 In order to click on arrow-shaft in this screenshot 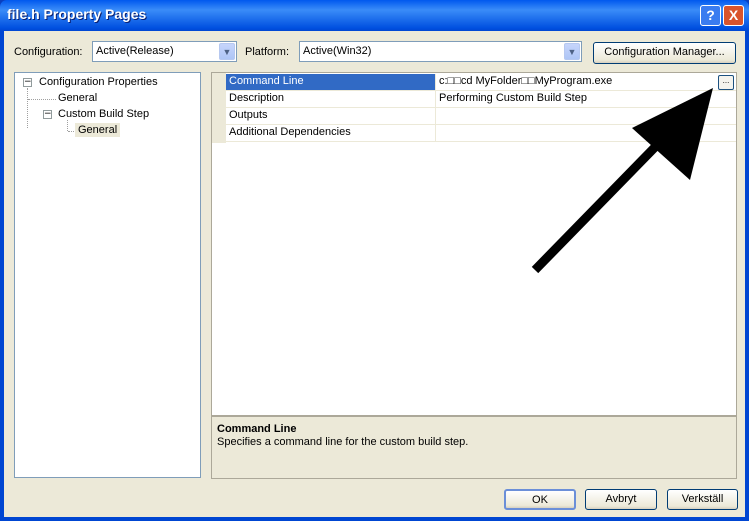, I will do `click(597, 206)`.